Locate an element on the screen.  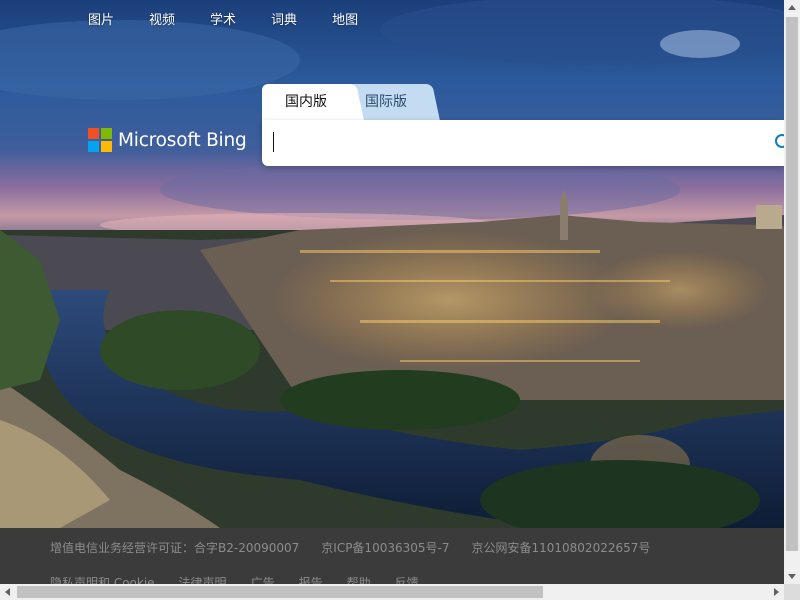
footer-link-help: 帮助 is located at coordinates (359, 579).